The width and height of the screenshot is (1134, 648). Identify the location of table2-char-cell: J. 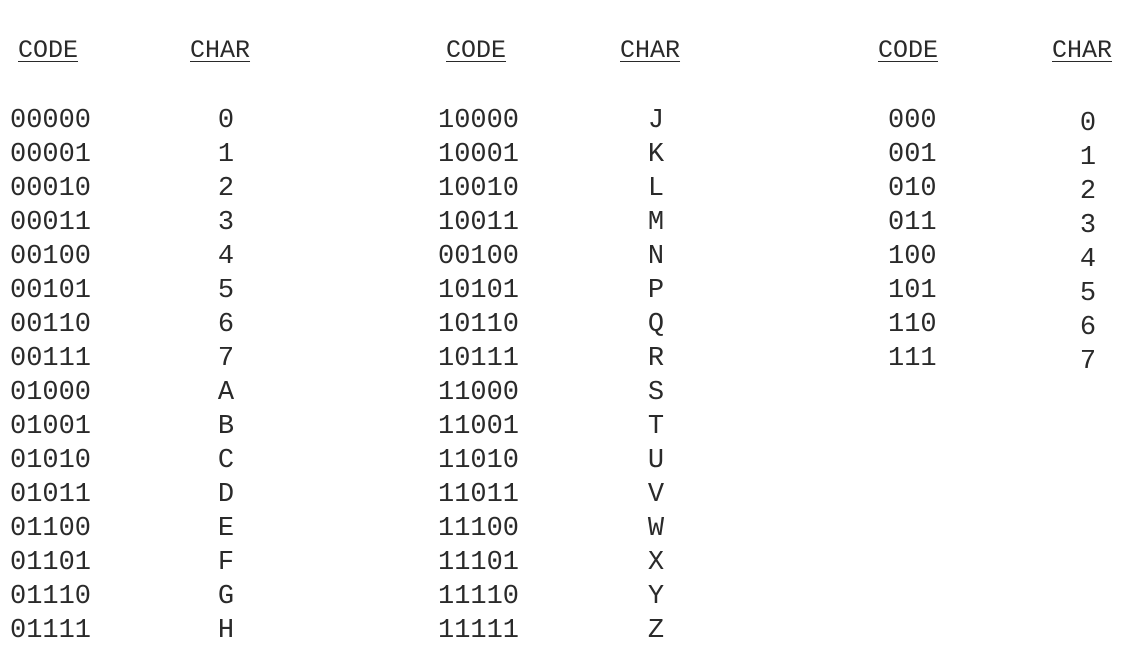
(656, 121).